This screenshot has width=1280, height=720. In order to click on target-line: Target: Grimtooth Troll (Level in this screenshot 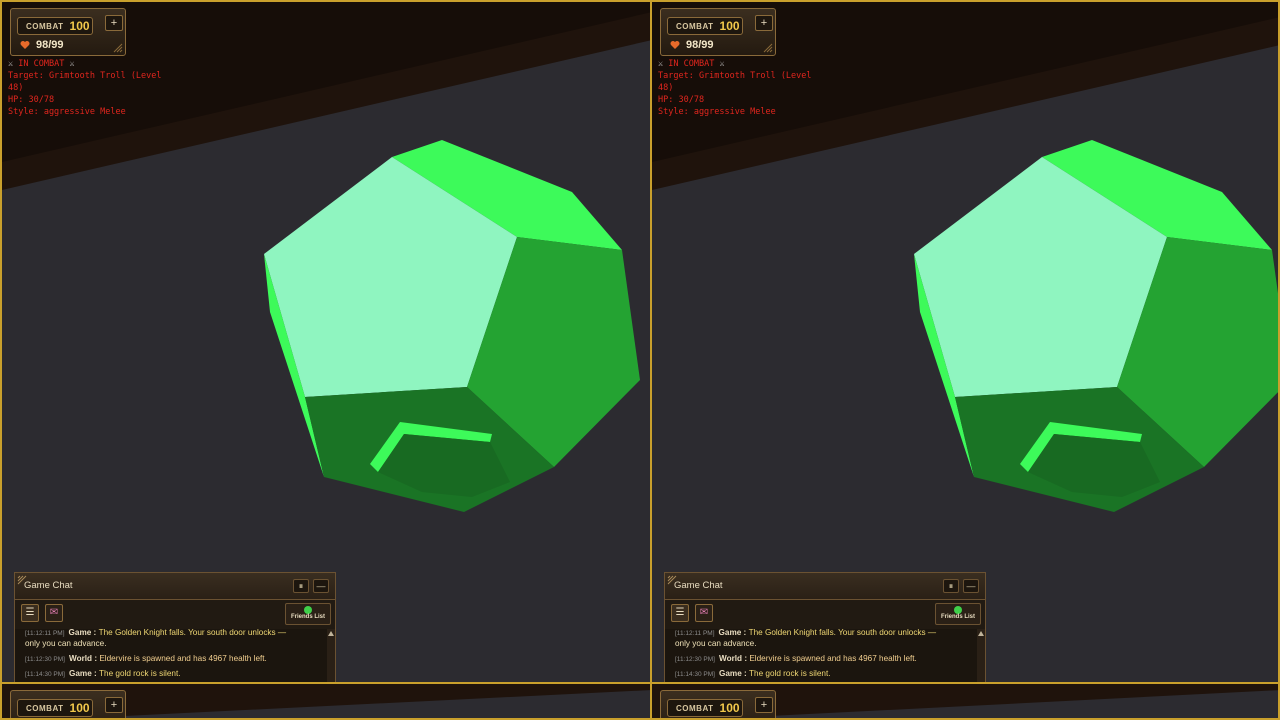, I will do `click(735, 76)`.